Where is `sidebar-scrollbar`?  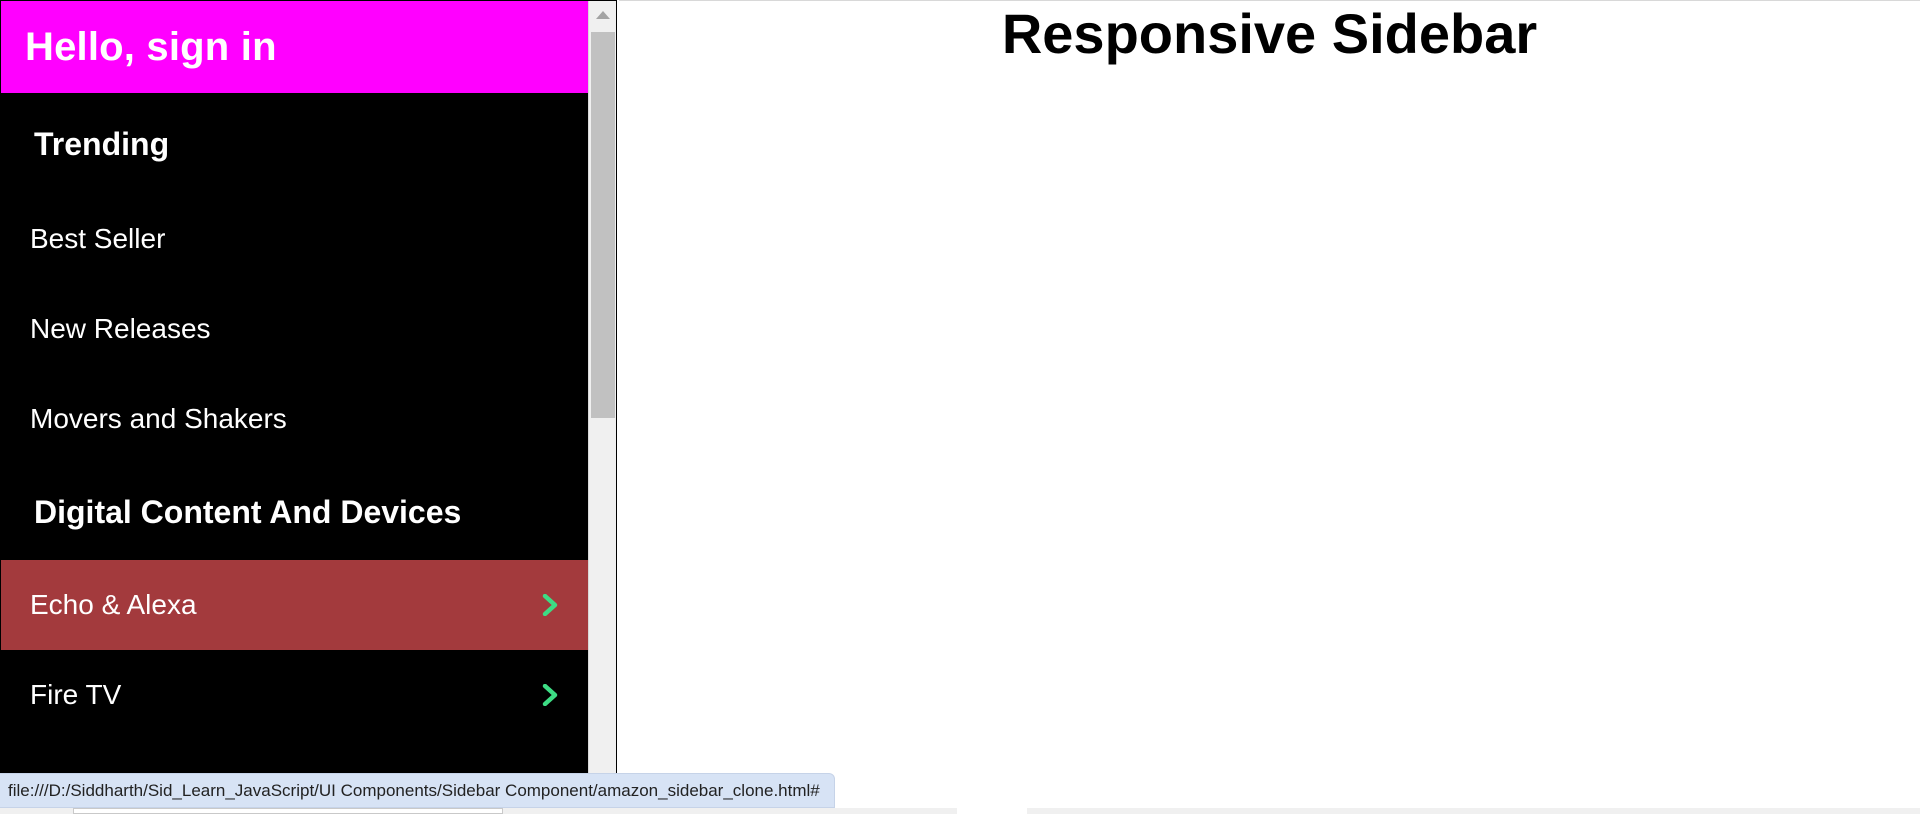 sidebar-scrollbar is located at coordinates (602, 387).